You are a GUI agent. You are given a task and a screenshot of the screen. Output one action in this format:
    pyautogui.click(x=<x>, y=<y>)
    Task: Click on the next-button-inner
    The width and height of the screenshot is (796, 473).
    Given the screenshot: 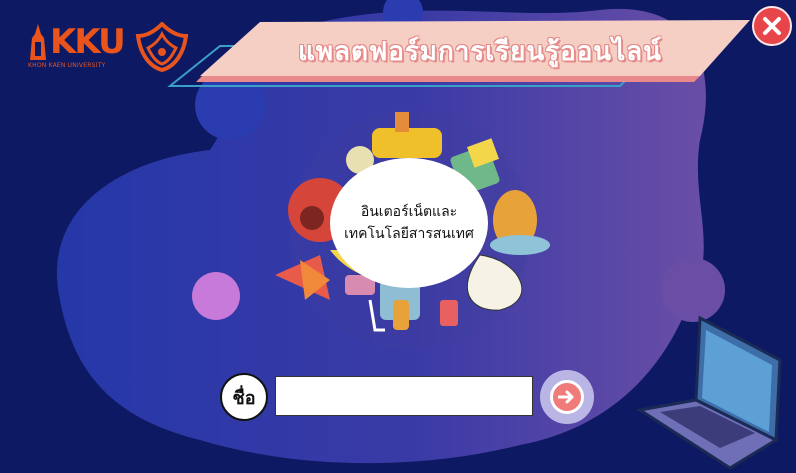 What is the action you would take?
    pyautogui.click(x=567, y=397)
    